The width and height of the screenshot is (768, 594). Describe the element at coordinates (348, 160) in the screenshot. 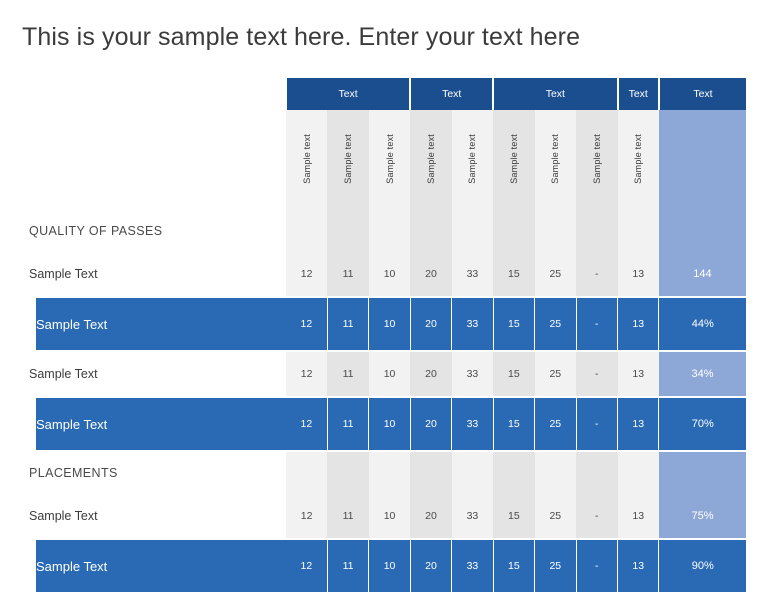

I see `sub-header-2: Sample text` at that location.